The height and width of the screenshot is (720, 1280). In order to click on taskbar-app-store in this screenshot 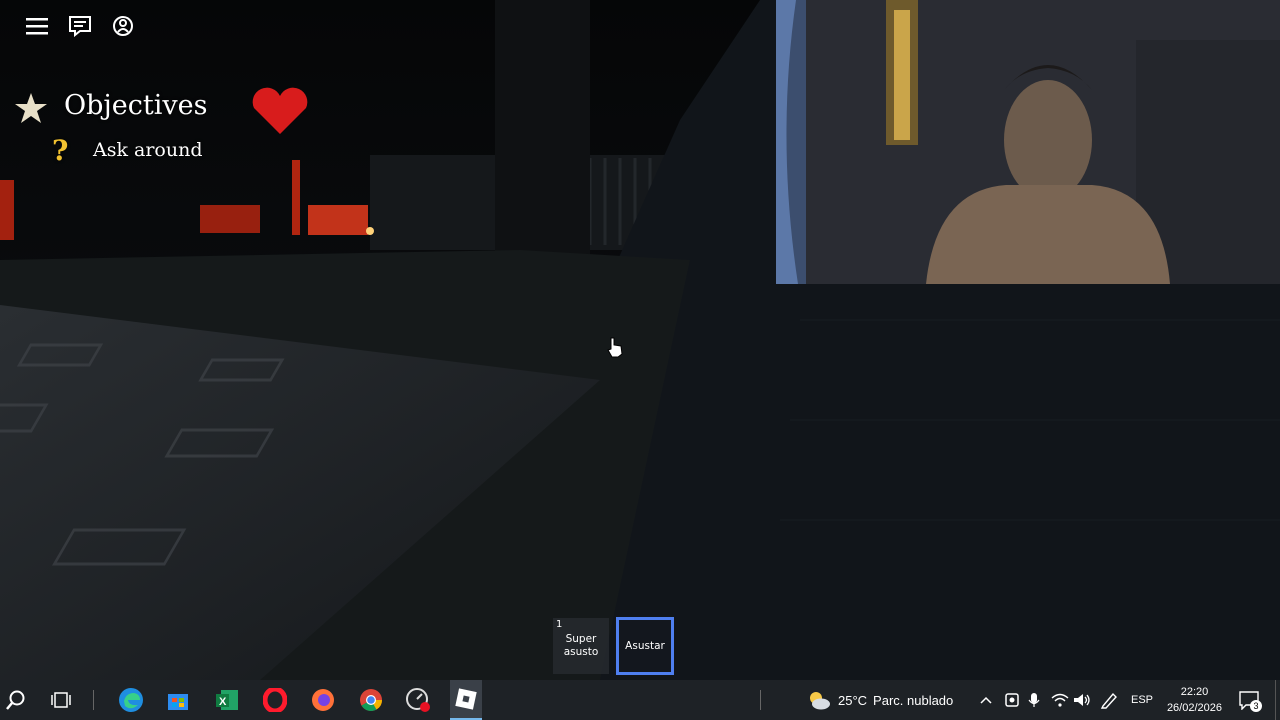, I will do `click(178, 700)`.